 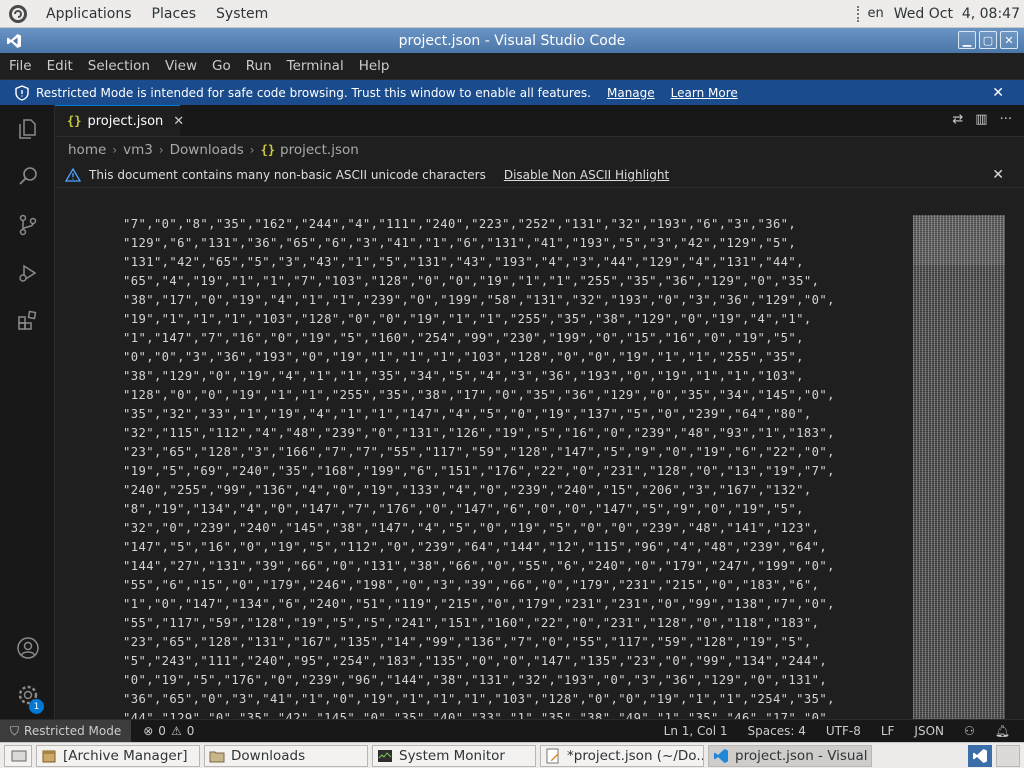 What do you see at coordinates (1002, 731) in the screenshot?
I see `notifications-bell-icon: 🔔︎` at bounding box center [1002, 731].